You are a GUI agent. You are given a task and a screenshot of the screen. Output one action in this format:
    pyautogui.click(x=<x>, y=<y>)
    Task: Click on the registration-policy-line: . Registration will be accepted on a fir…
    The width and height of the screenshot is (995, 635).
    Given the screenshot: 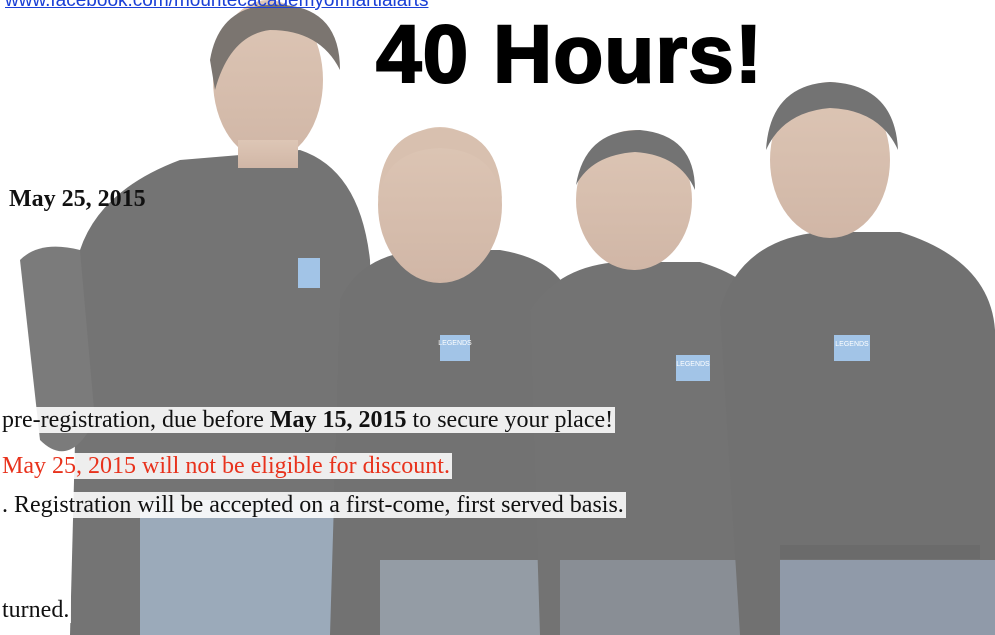 What is the action you would take?
    pyautogui.click(x=313, y=505)
    